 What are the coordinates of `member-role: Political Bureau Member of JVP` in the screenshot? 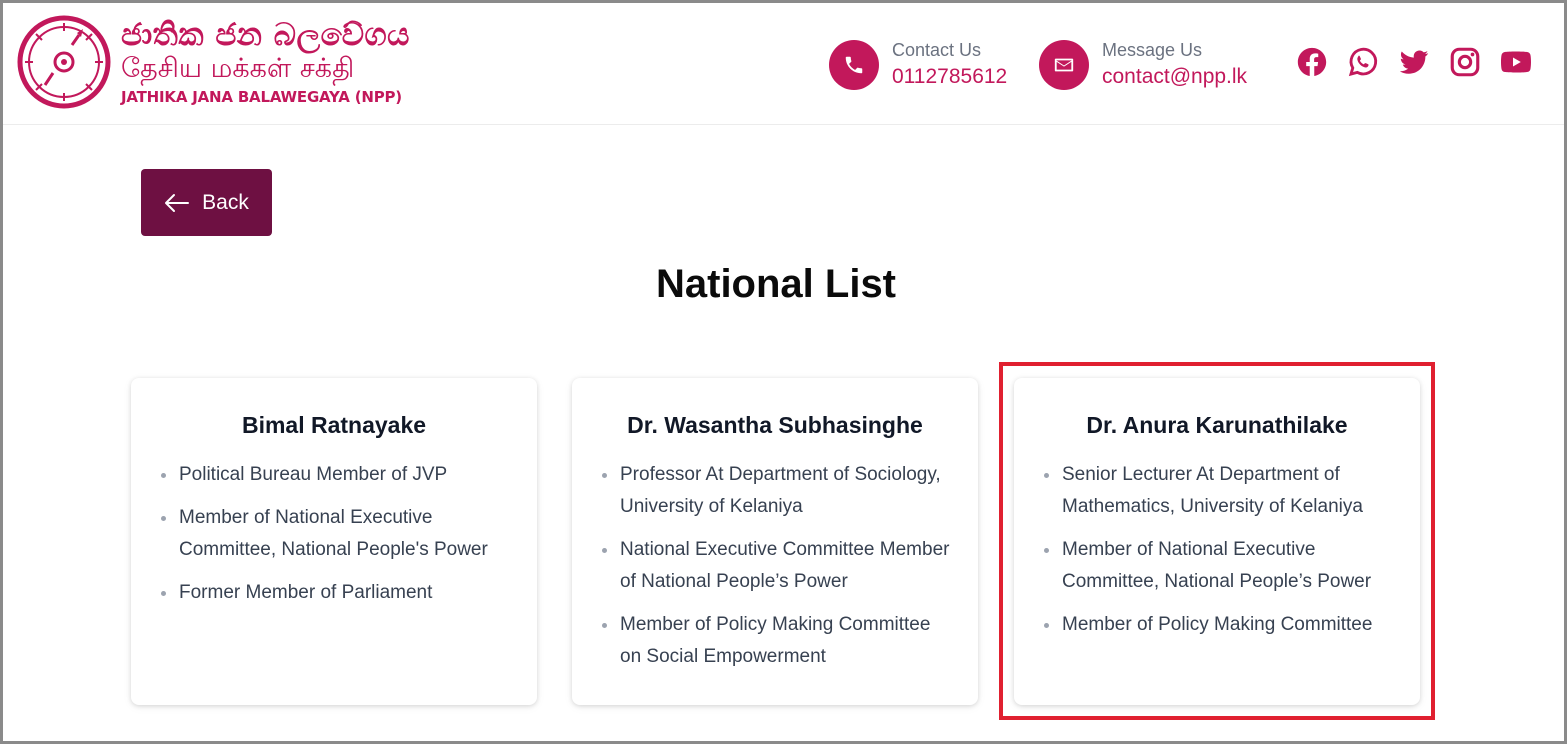 It's located at (338, 475).